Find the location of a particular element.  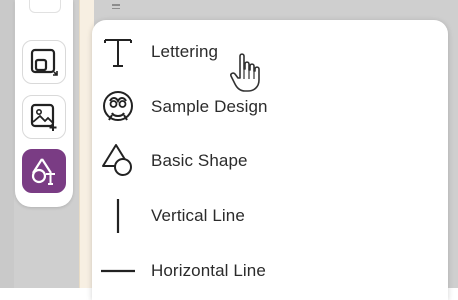

add-image-button is located at coordinates (44, 117).